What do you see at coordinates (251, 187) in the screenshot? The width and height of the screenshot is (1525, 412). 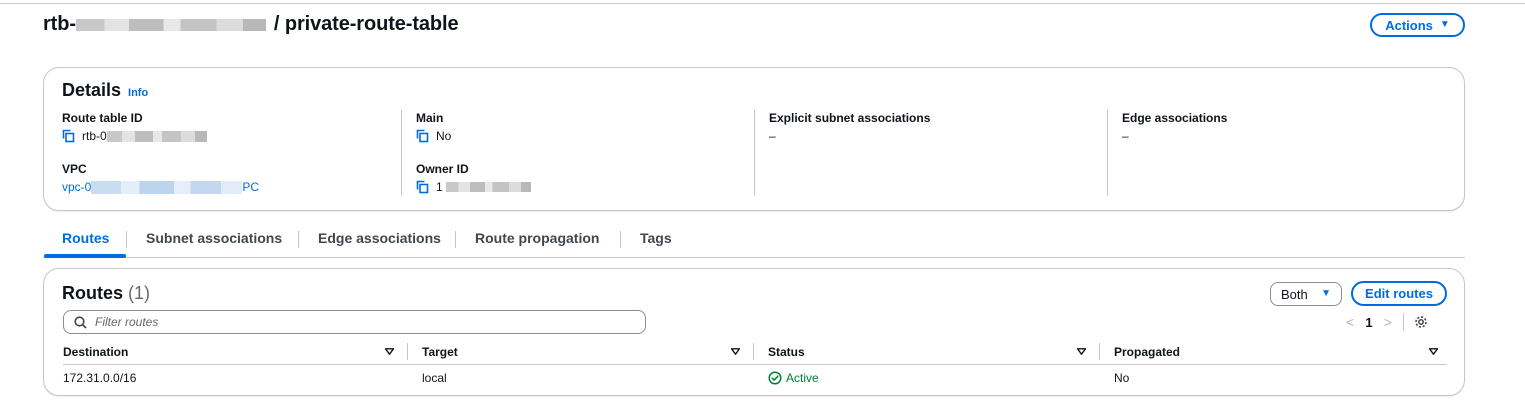 I see `vpc-value-suffix: PC` at bounding box center [251, 187].